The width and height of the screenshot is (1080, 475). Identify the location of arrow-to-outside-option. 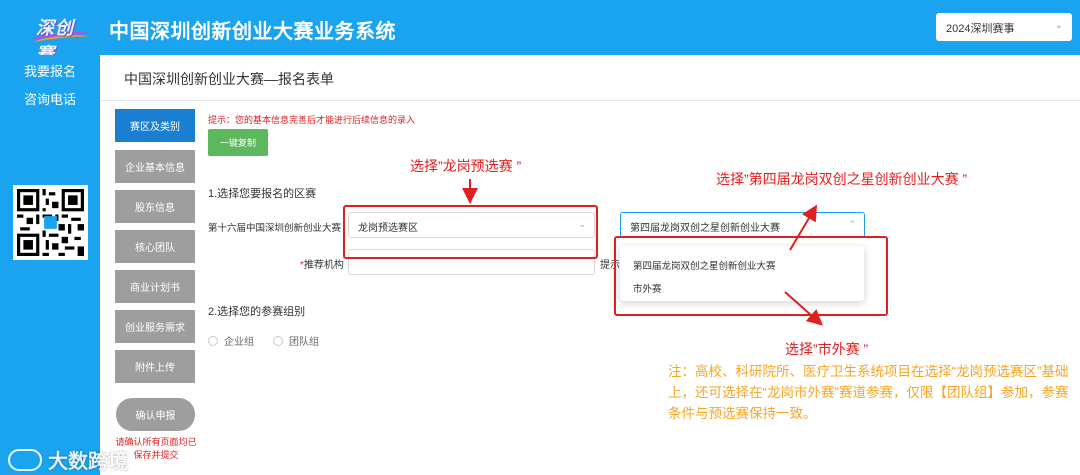
(803, 308).